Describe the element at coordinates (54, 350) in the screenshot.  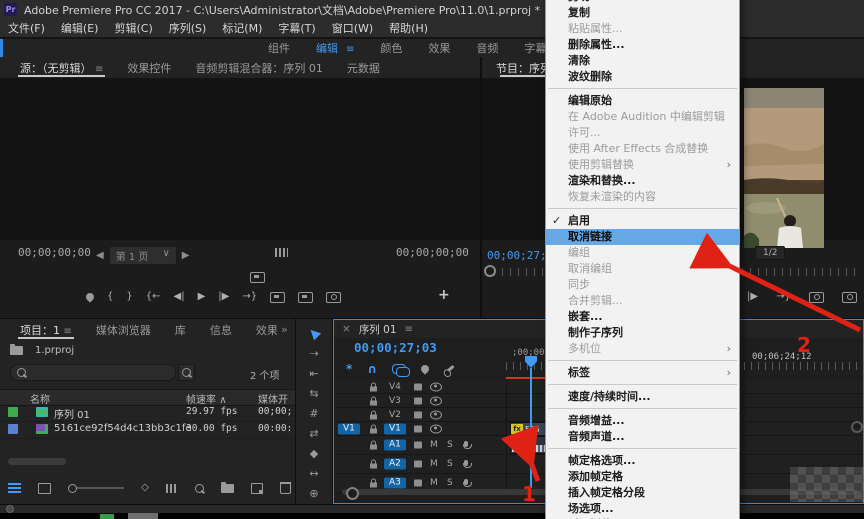
I see `project-breadcrumb: 1.prproj` at that location.